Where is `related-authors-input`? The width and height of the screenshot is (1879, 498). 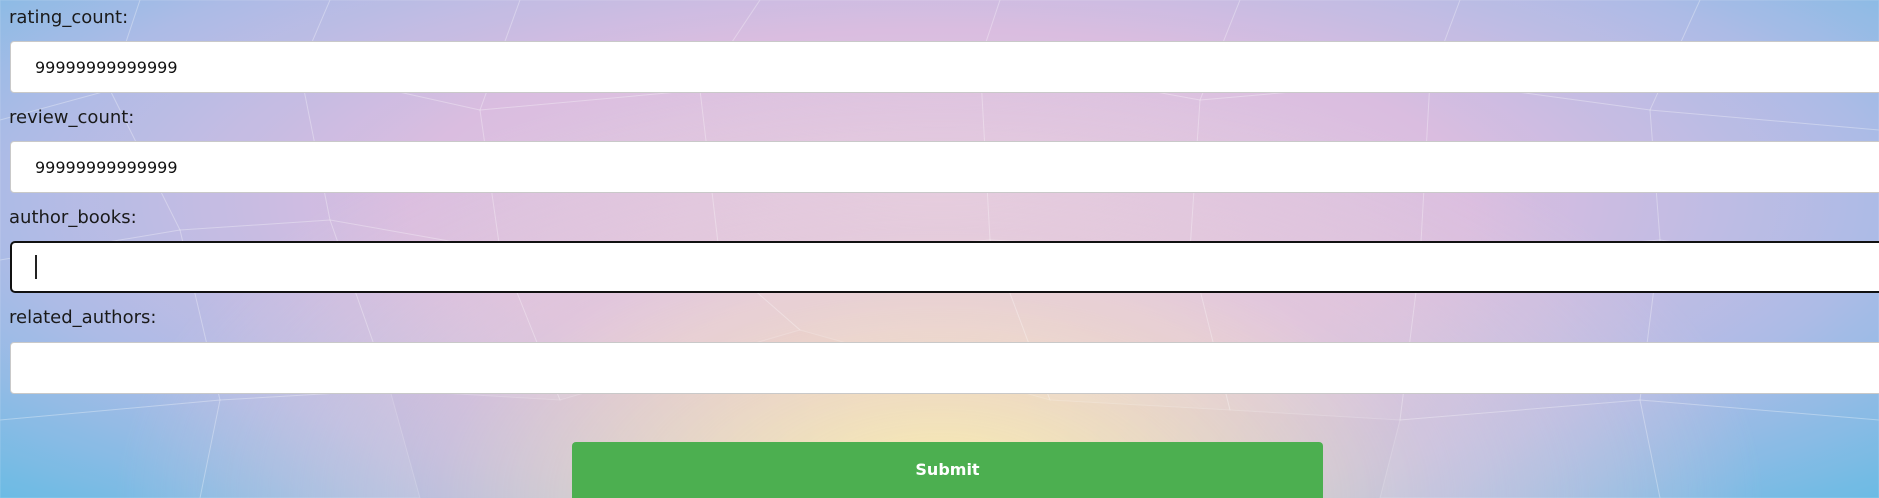
related-authors-input is located at coordinates (944, 368).